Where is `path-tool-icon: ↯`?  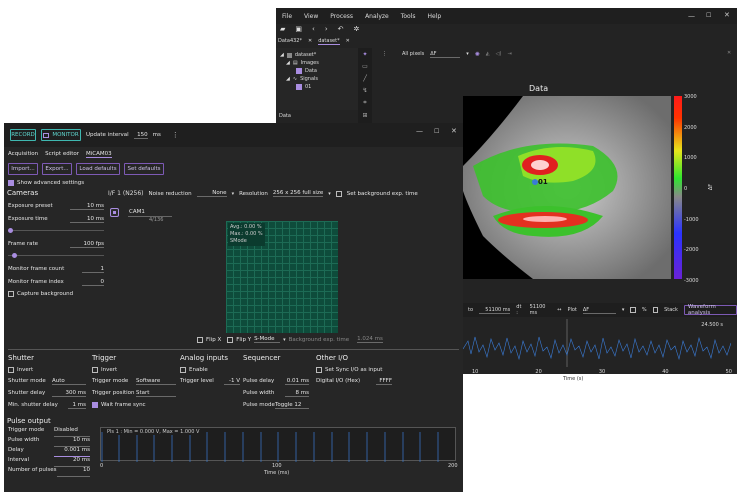
path-tool-icon: ↯ is located at coordinates (364, 90).